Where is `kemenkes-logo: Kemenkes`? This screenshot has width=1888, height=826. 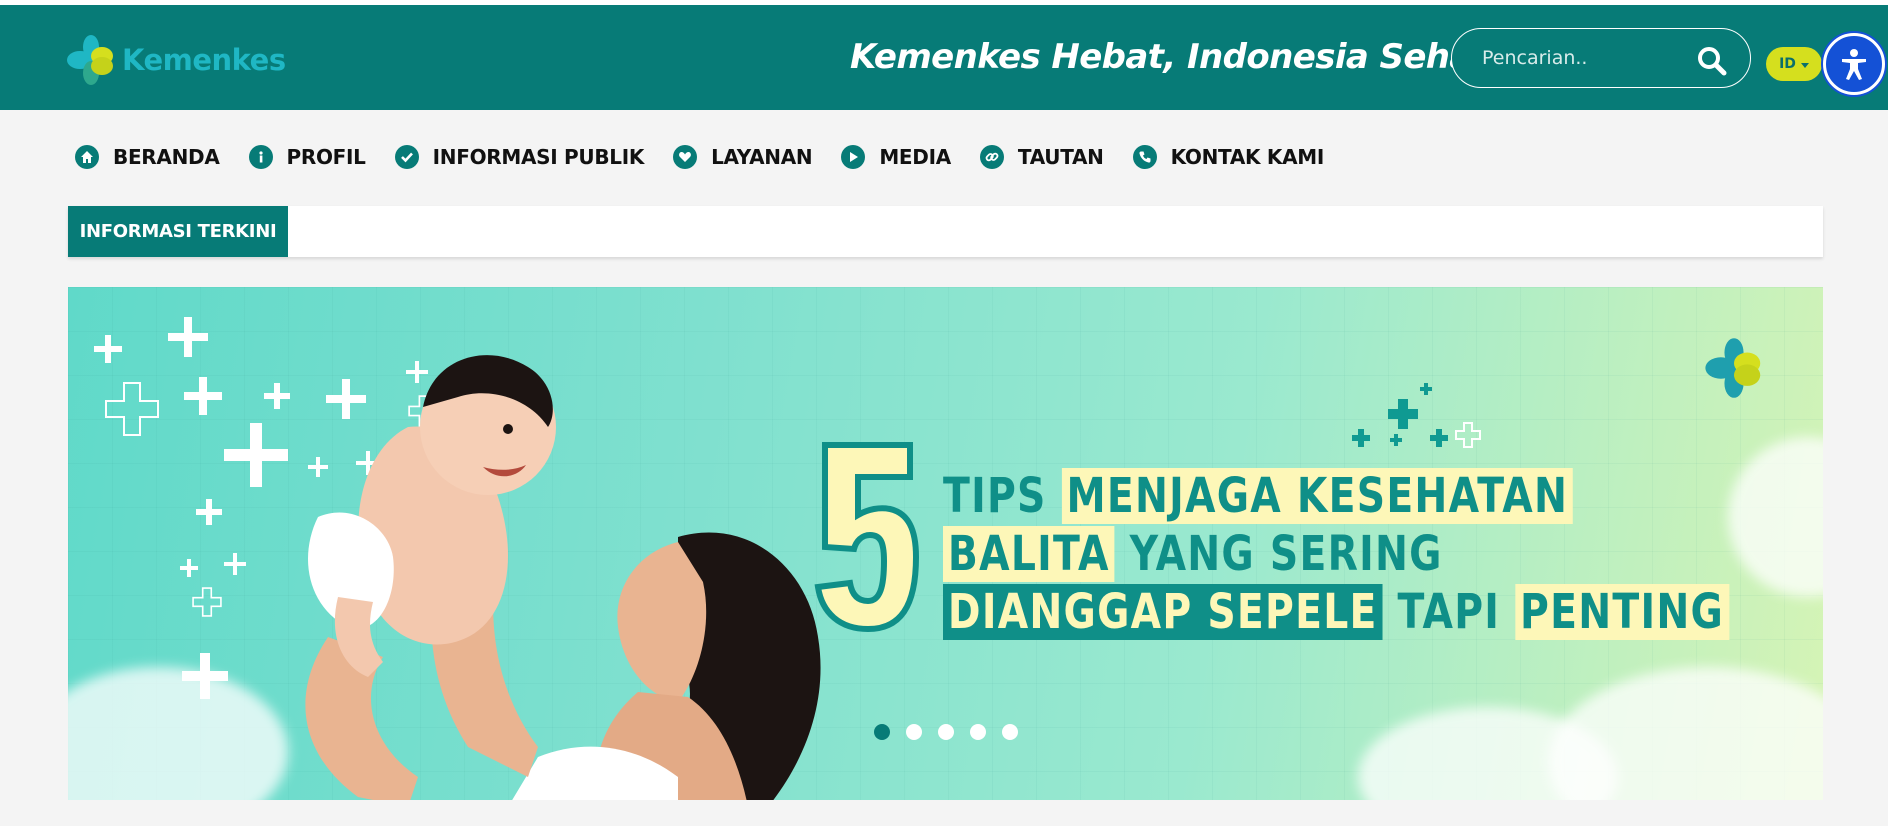 kemenkes-logo: Kemenkes is located at coordinates (176, 60).